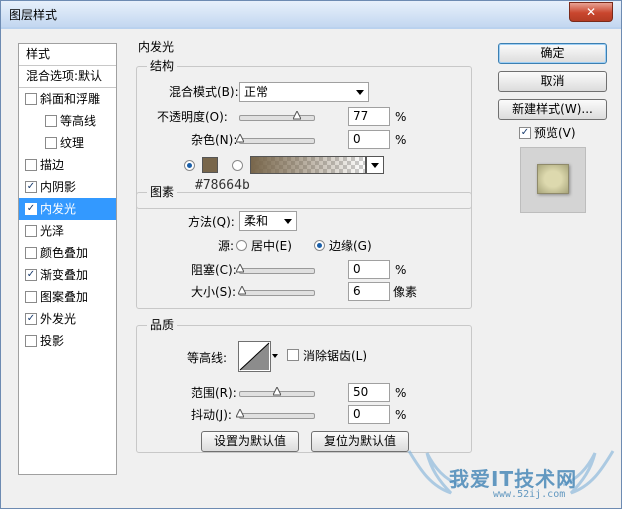 The height and width of the screenshot is (509, 622). Describe the element at coordinates (401, 270) in the screenshot. I see `choke-percent: %` at that location.